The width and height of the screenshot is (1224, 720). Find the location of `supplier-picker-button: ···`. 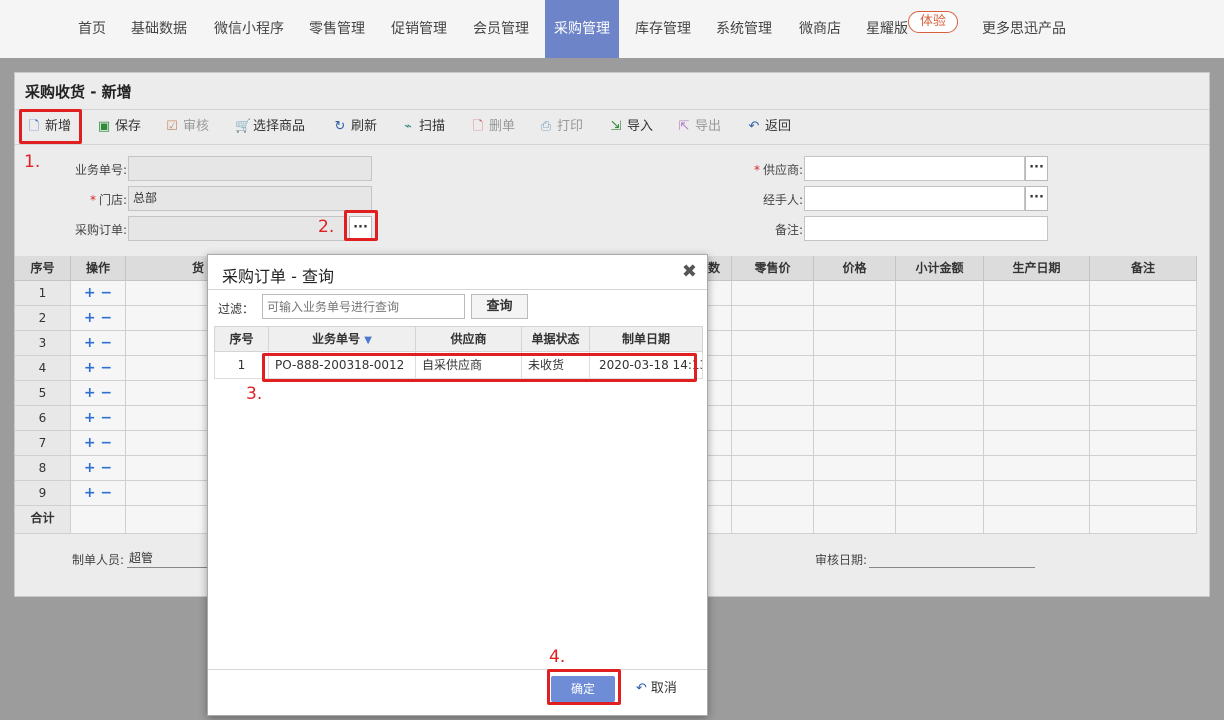

supplier-picker-button: ··· is located at coordinates (1036, 168).